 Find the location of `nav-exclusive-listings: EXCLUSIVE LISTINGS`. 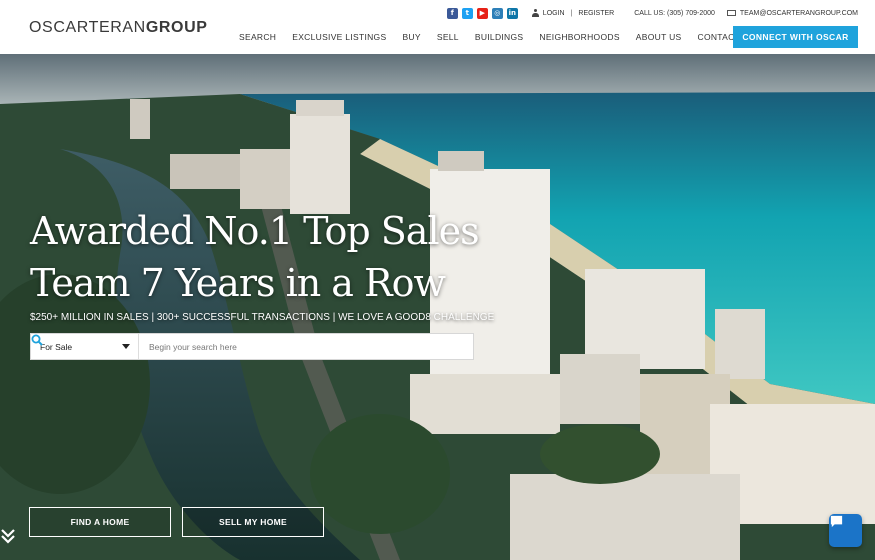

nav-exclusive-listings: EXCLUSIVE LISTINGS is located at coordinates (339, 37).